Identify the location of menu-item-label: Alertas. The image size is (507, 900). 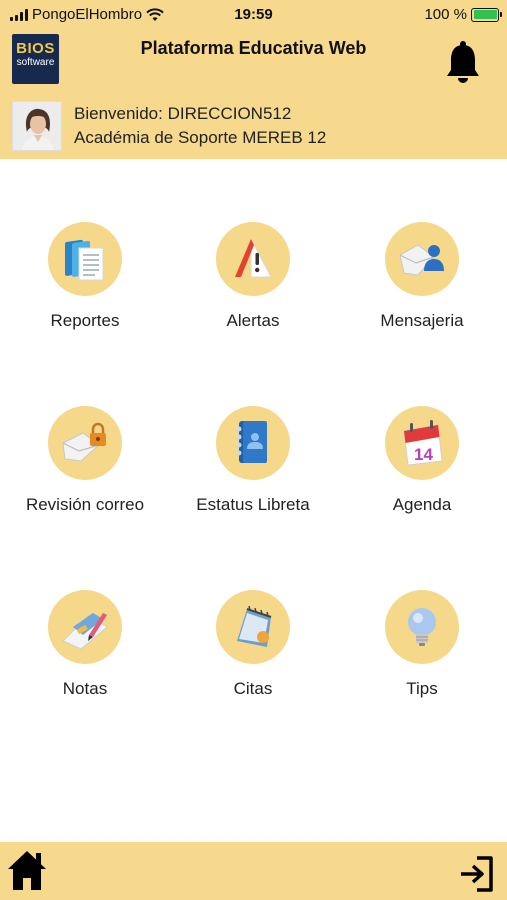
(253, 320).